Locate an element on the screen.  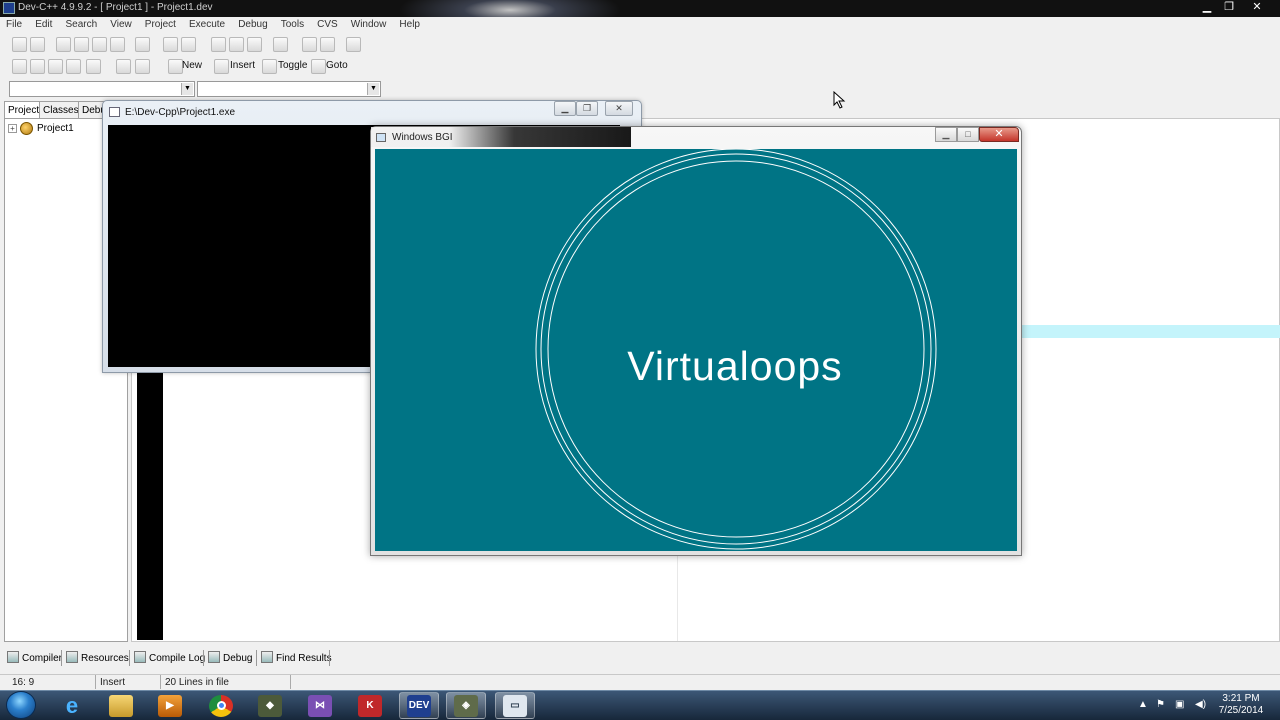
cursor-position: 16: 9 is located at coordinates (23, 682).